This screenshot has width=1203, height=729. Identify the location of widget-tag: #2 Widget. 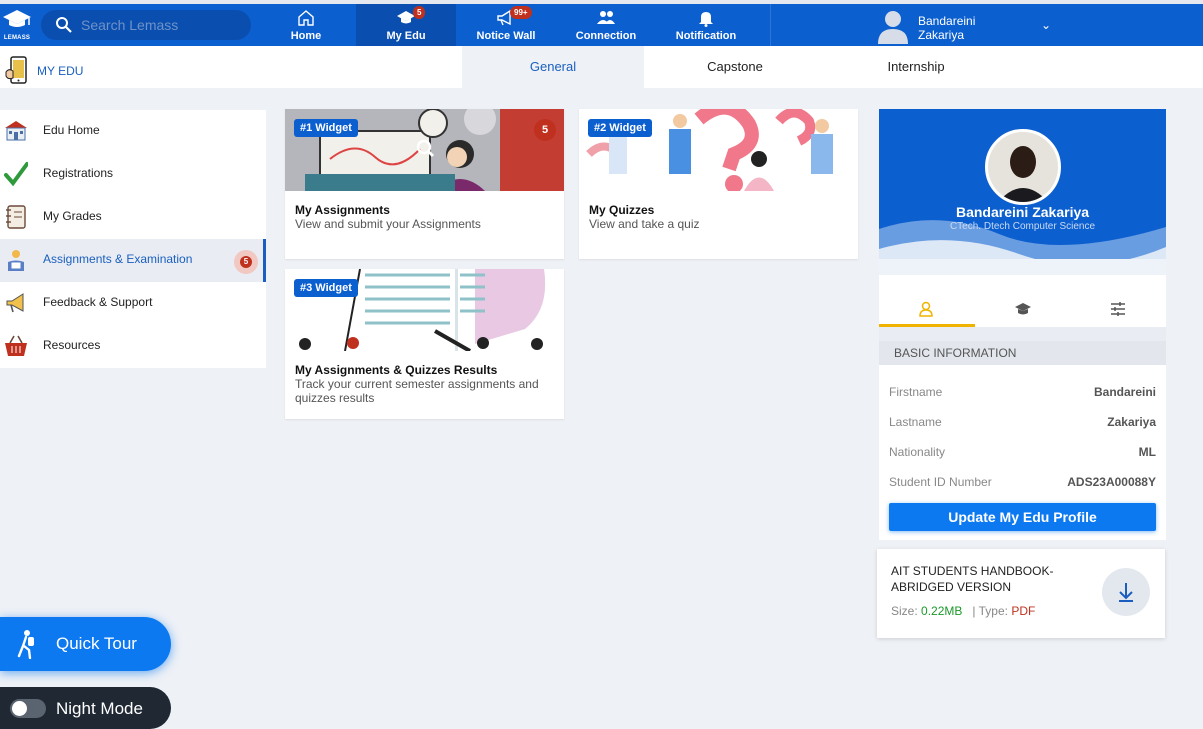
(620, 128).